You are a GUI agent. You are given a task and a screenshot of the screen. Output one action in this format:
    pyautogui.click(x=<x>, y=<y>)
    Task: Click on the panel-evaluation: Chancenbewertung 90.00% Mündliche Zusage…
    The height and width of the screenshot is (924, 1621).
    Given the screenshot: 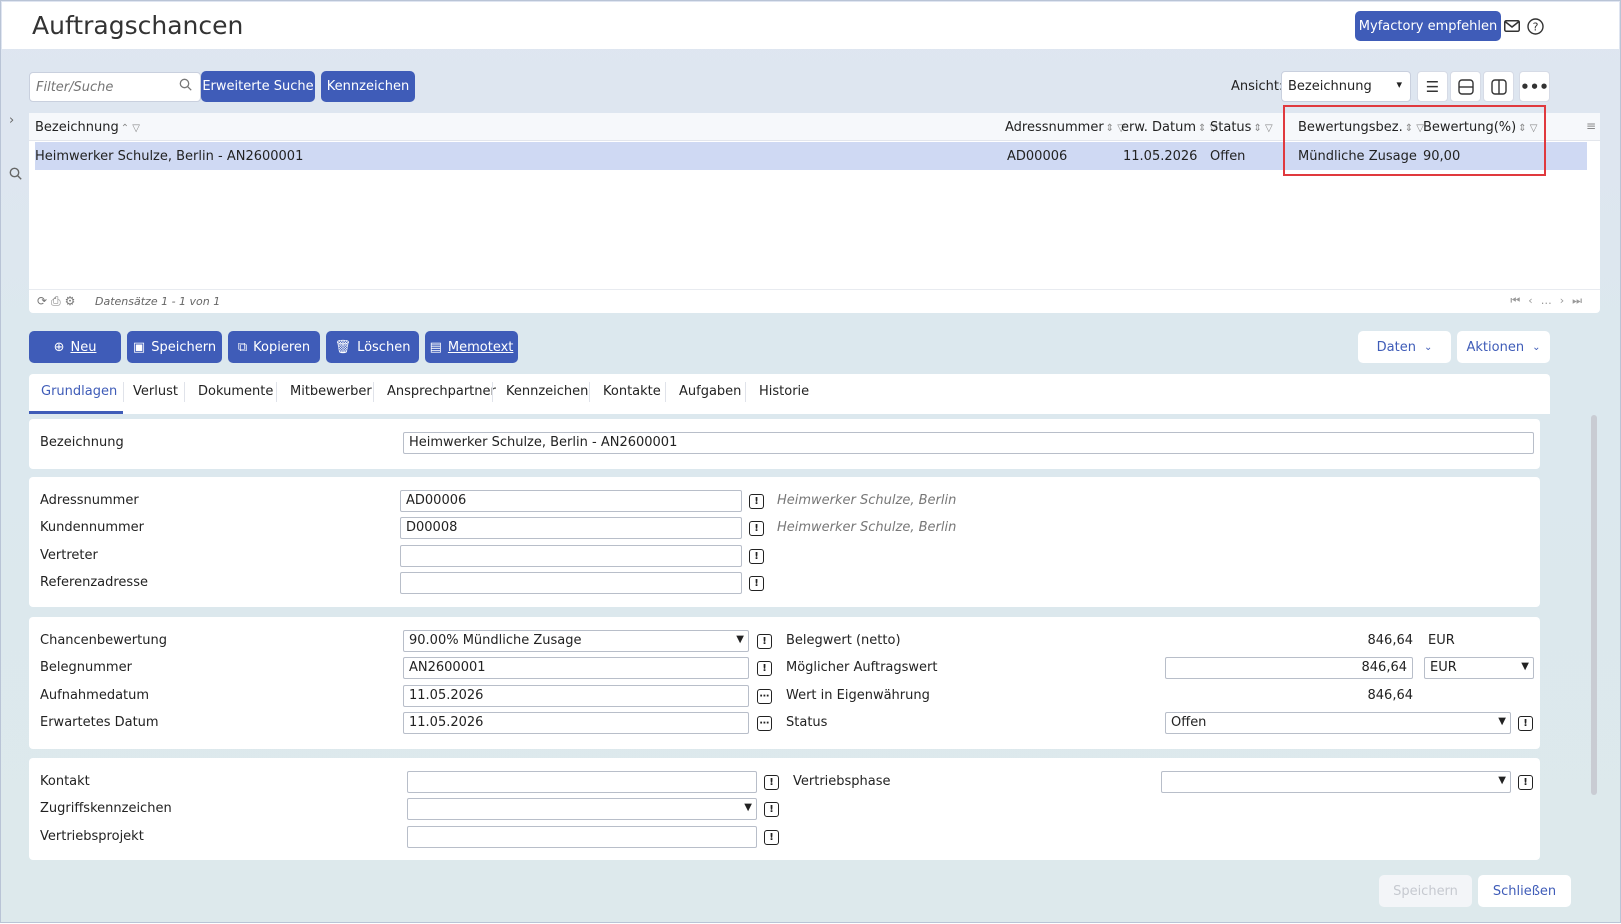 What is the action you would take?
    pyautogui.click(x=784, y=683)
    